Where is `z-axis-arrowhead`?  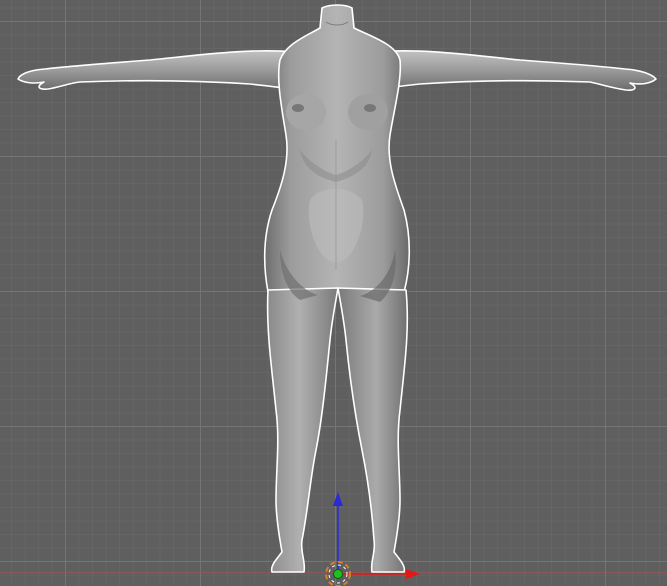 z-axis-arrowhead is located at coordinates (338, 499).